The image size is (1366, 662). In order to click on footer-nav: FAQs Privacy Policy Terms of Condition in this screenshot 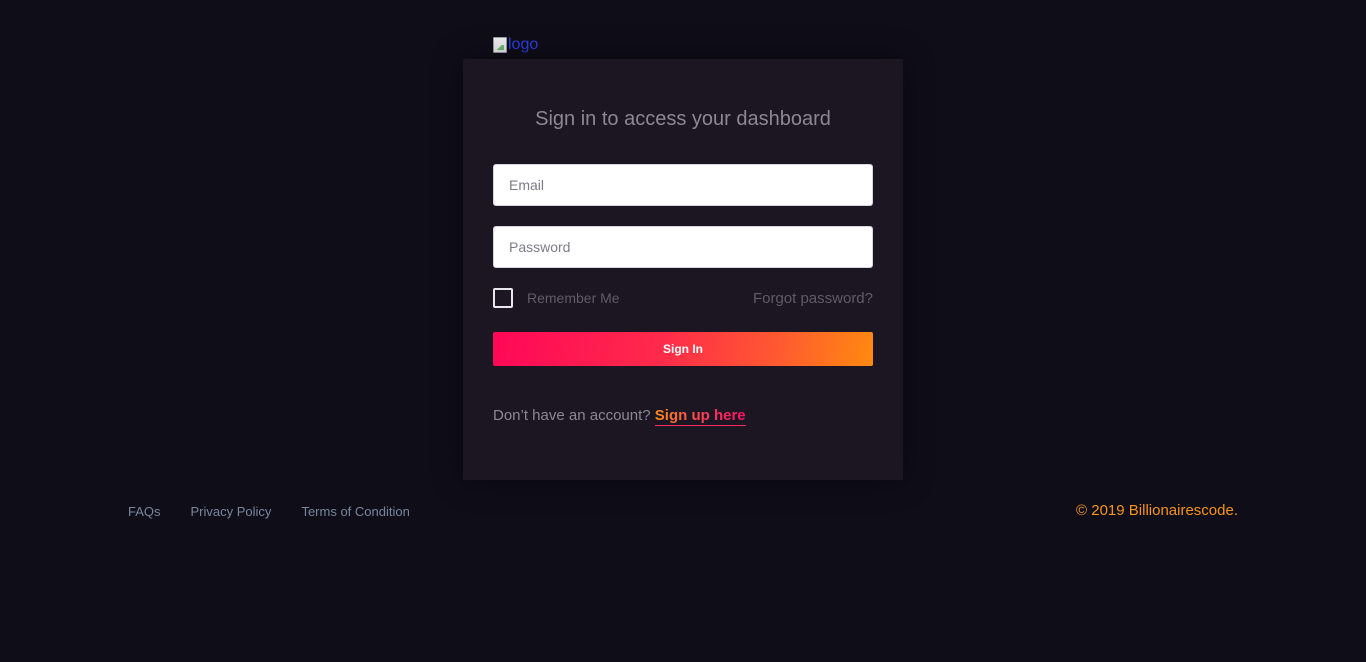, I will do `click(269, 511)`.